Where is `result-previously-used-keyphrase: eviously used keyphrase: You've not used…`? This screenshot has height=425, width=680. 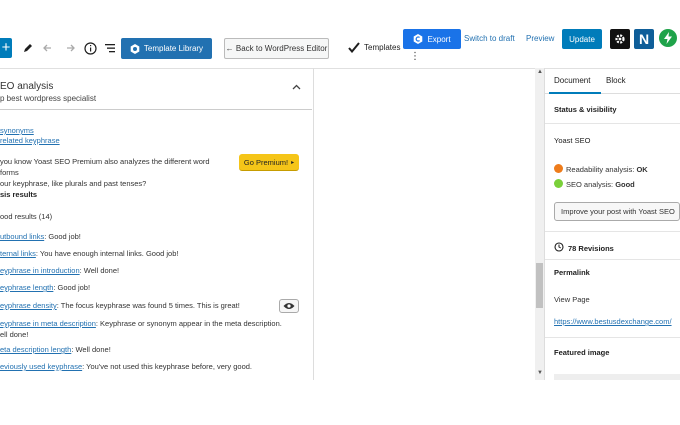 result-previously-used-keyphrase: eviously used keyphrase: You've not used… is located at coordinates (126, 366).